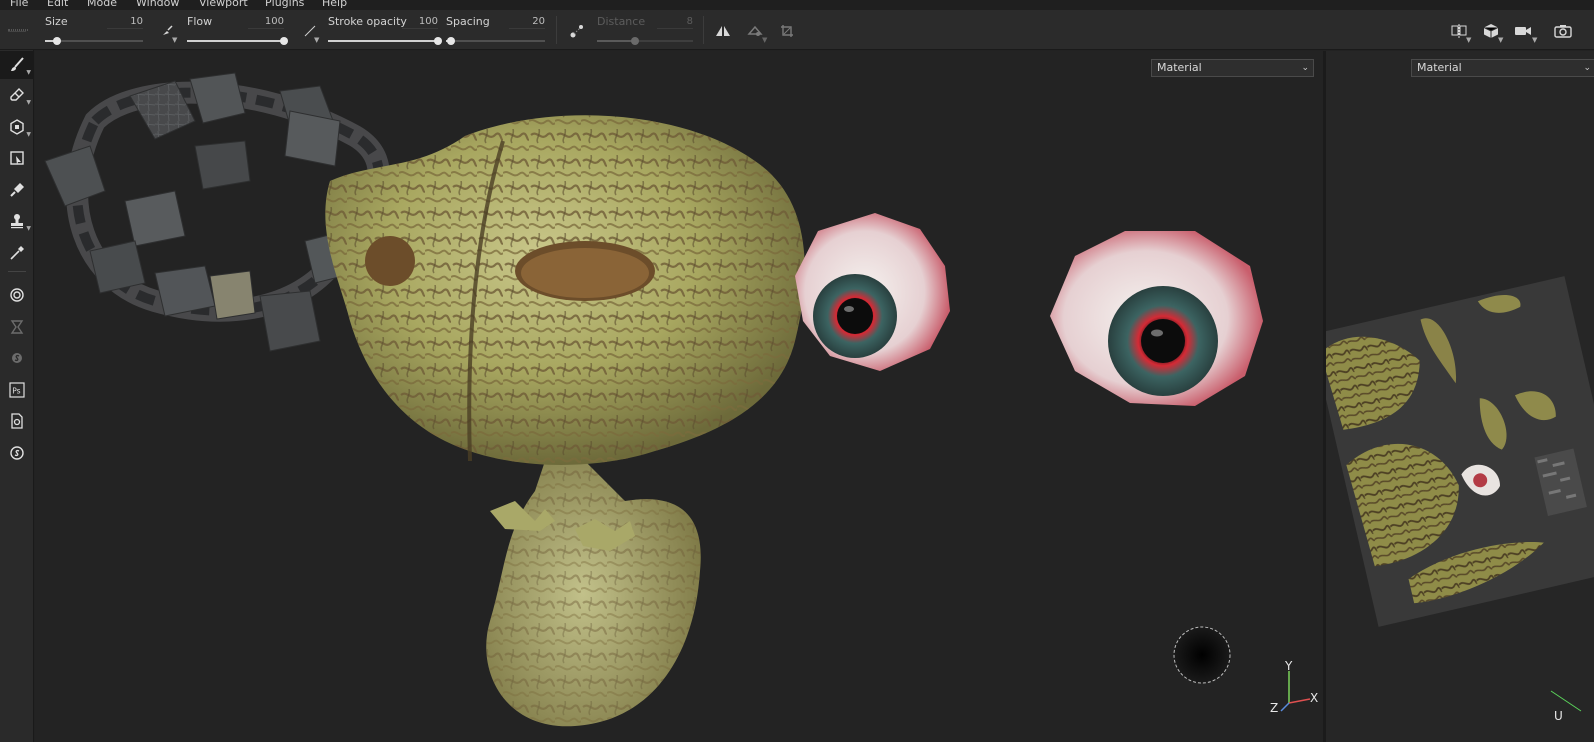  I want to click on stroke-opacity-slider, so click(385, 41).